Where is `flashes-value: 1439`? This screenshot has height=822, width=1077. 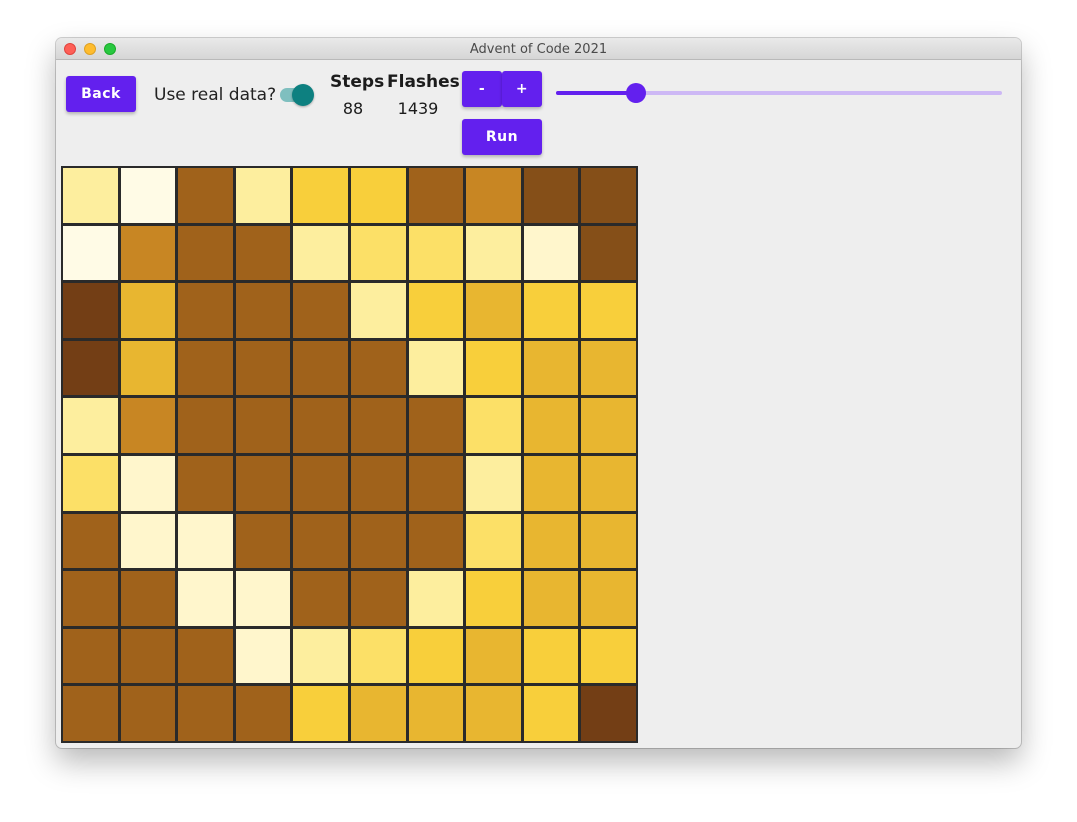 flashes-value: 1439 is located at coordinates (418, 108).